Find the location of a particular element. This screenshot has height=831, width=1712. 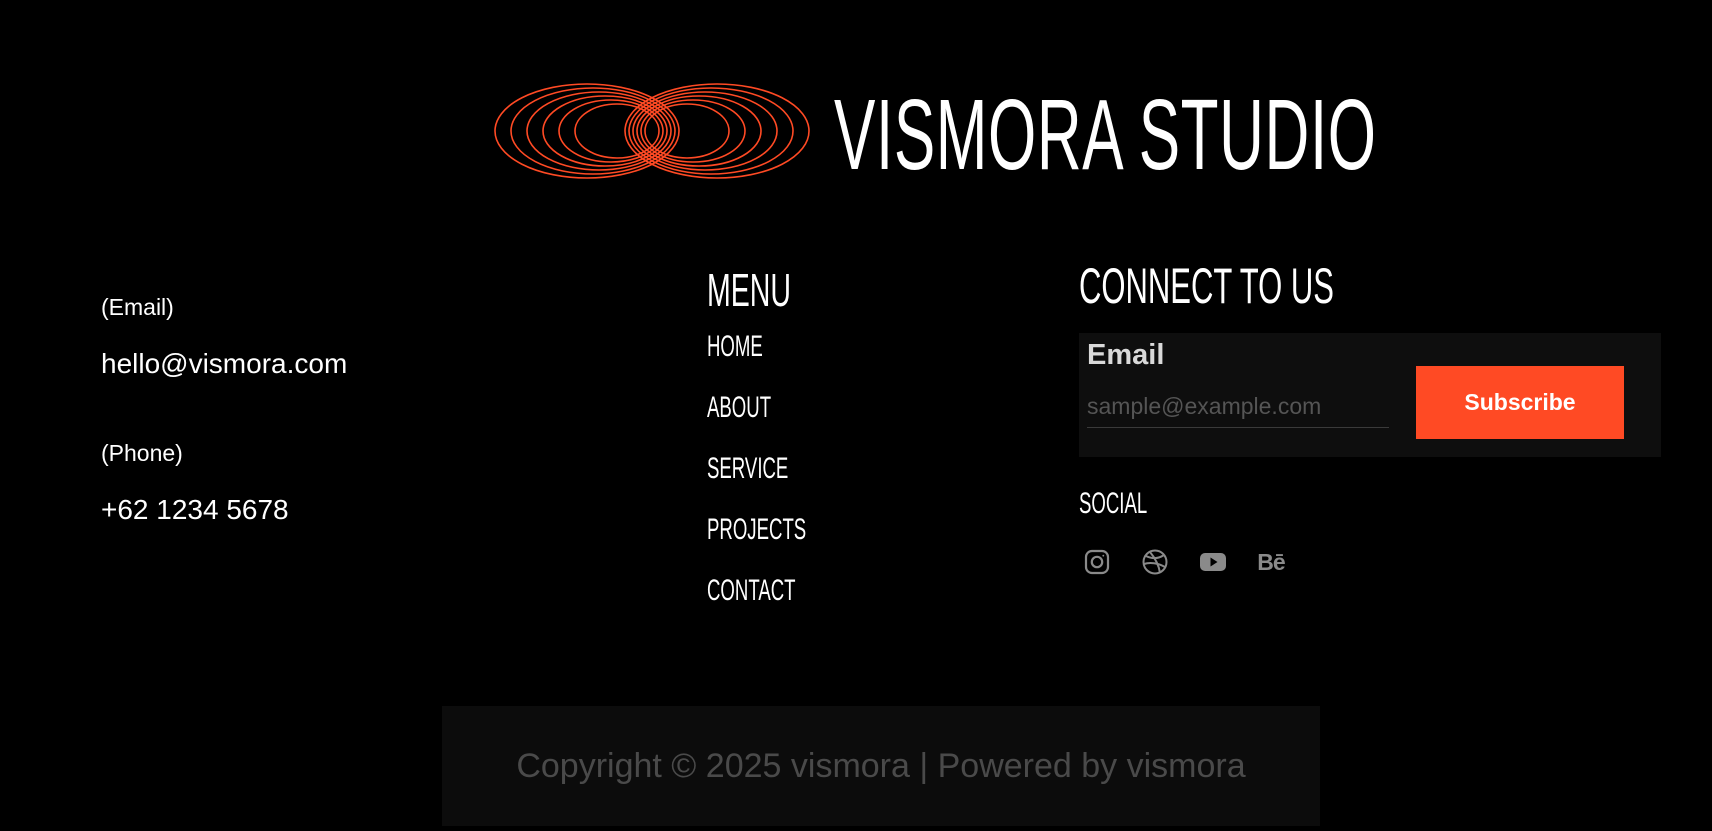

menu-link-home: HOME is located at coordinates (735, 347).